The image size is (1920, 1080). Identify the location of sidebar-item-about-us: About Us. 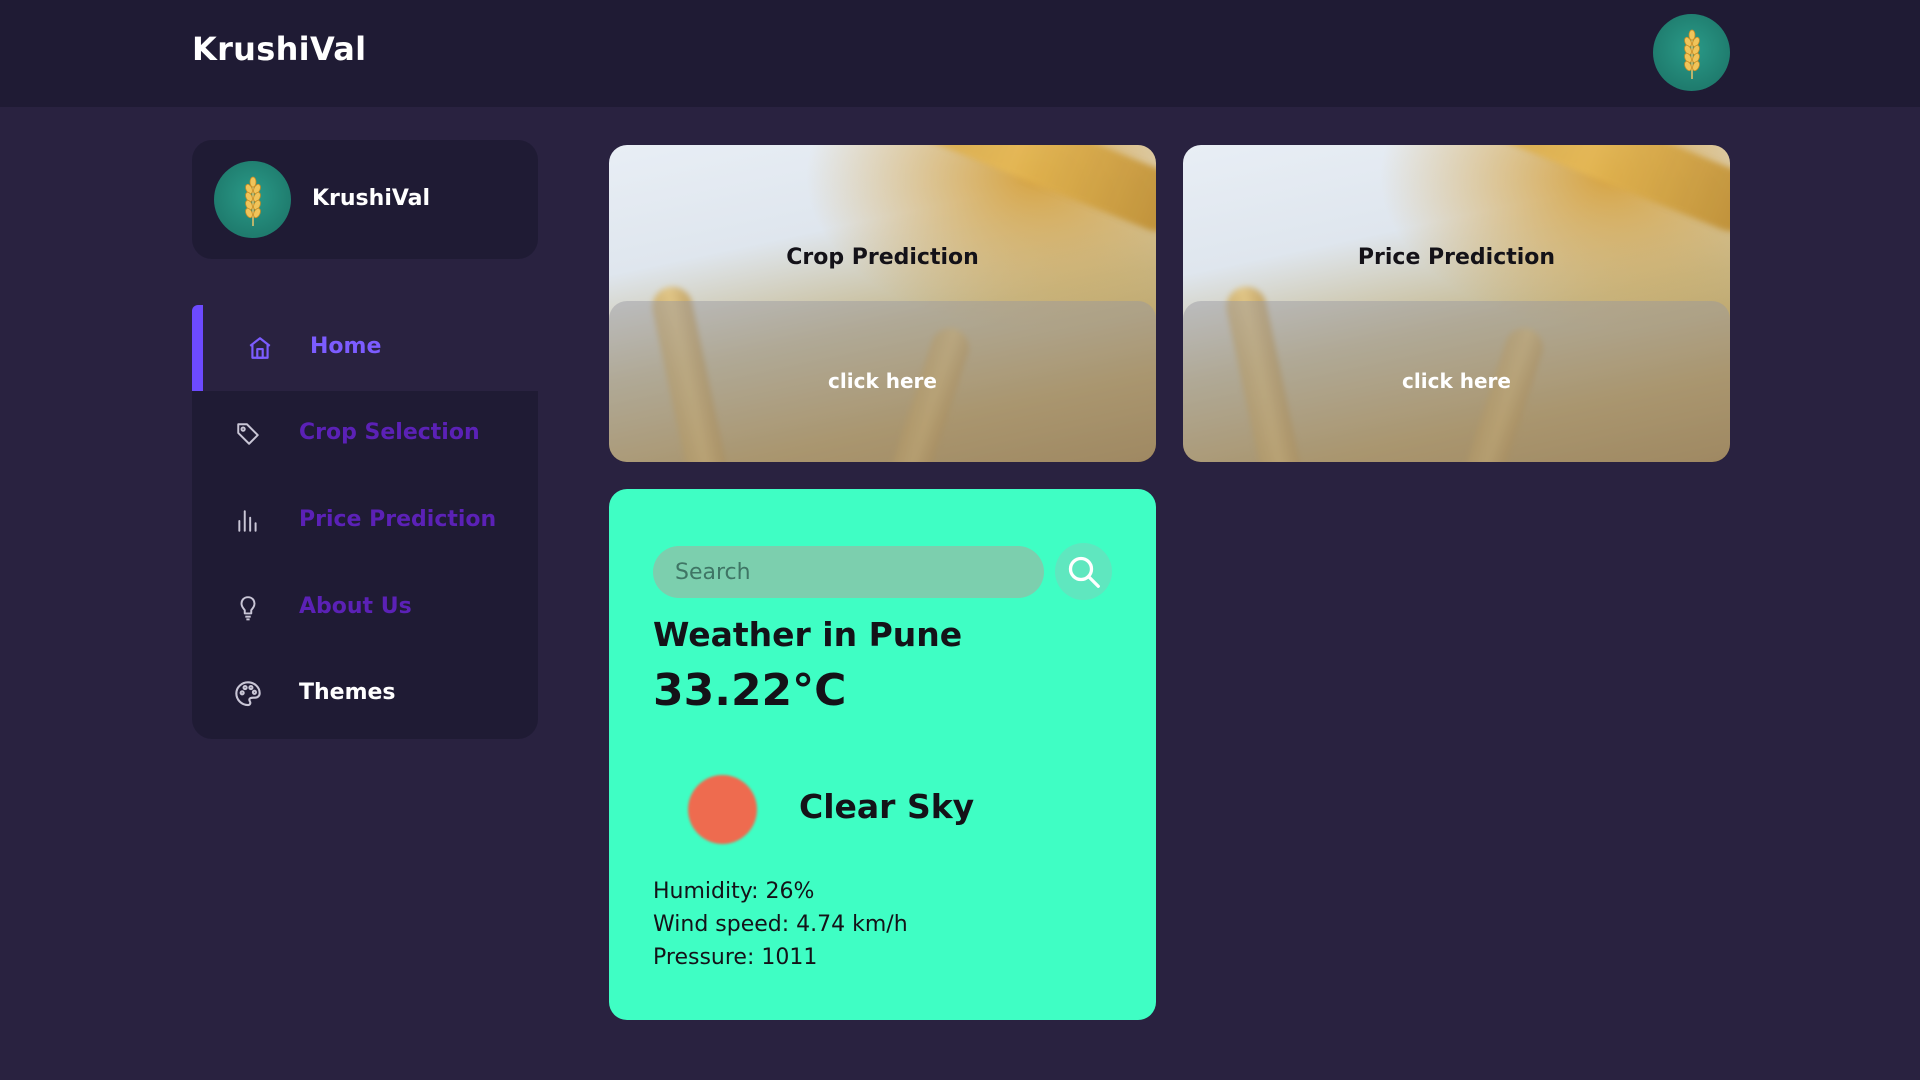
(365, 608).